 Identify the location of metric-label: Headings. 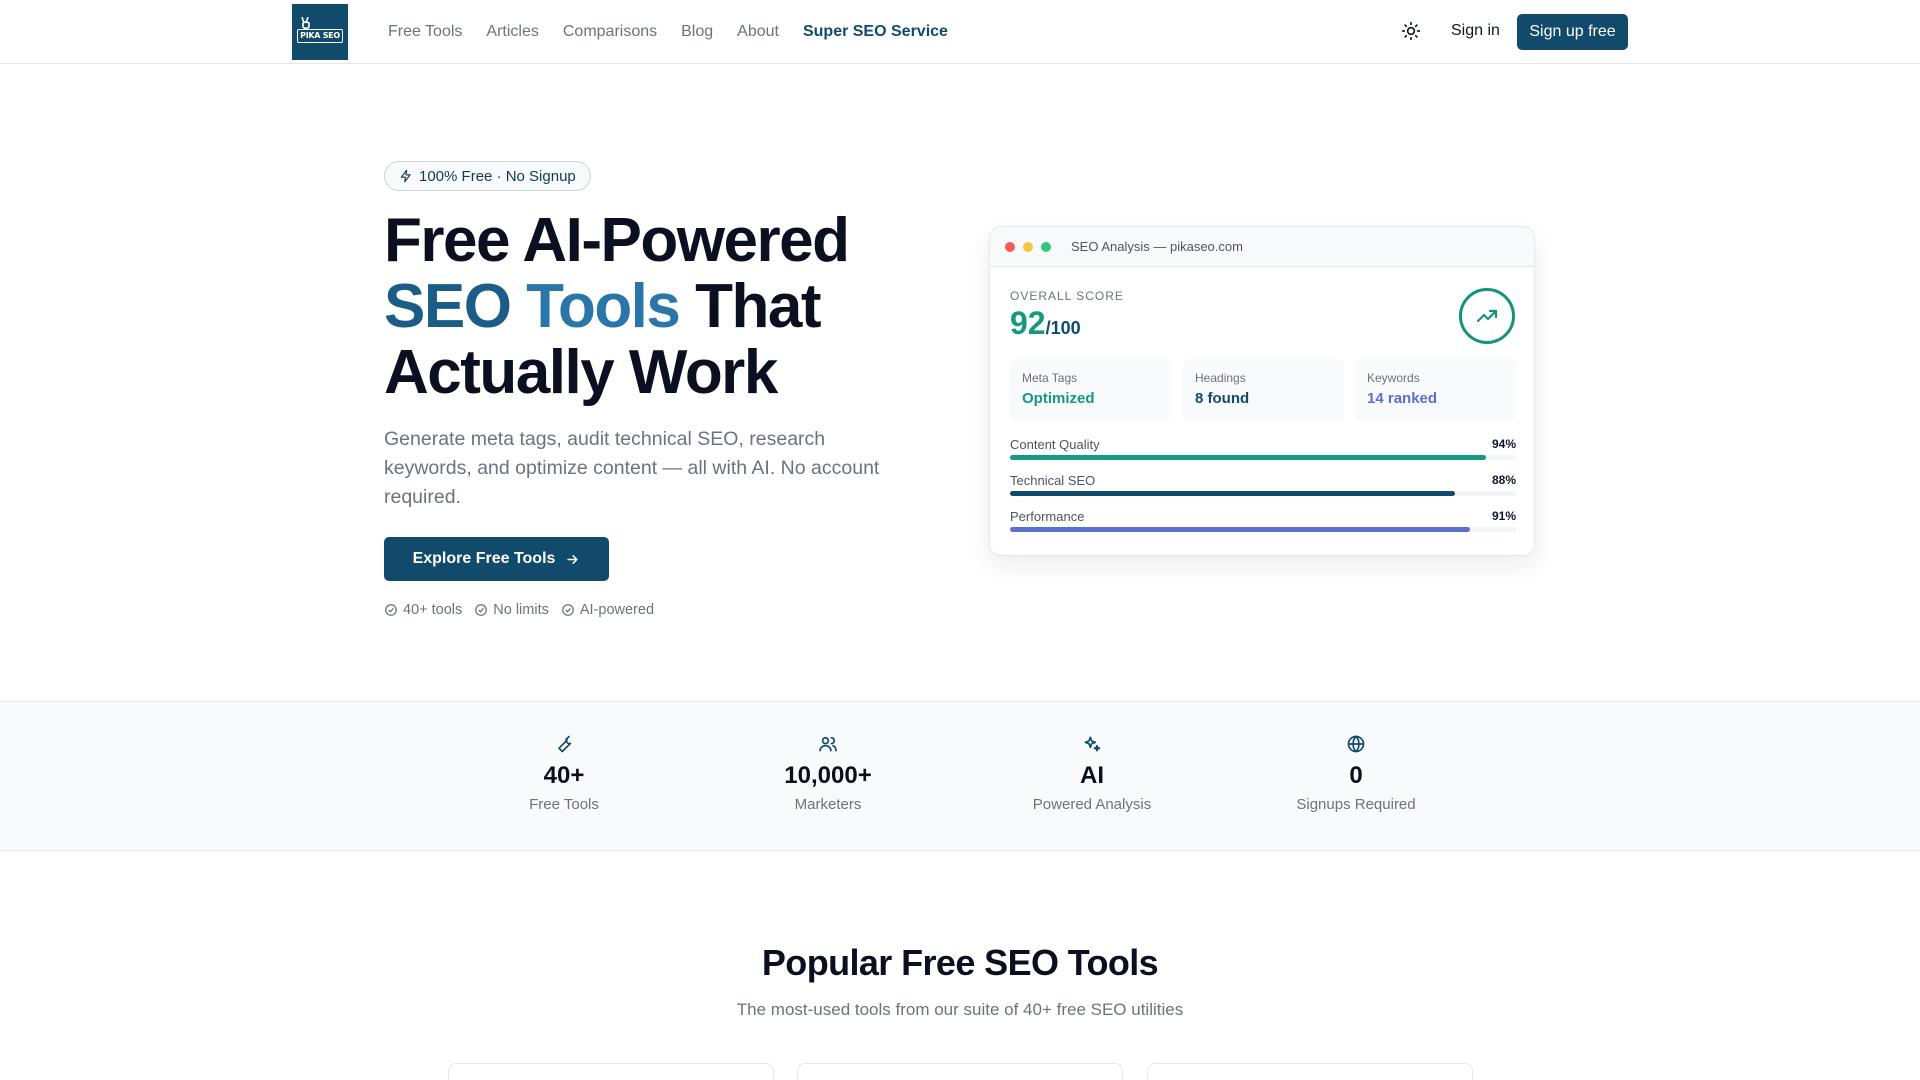
(1220, 378).